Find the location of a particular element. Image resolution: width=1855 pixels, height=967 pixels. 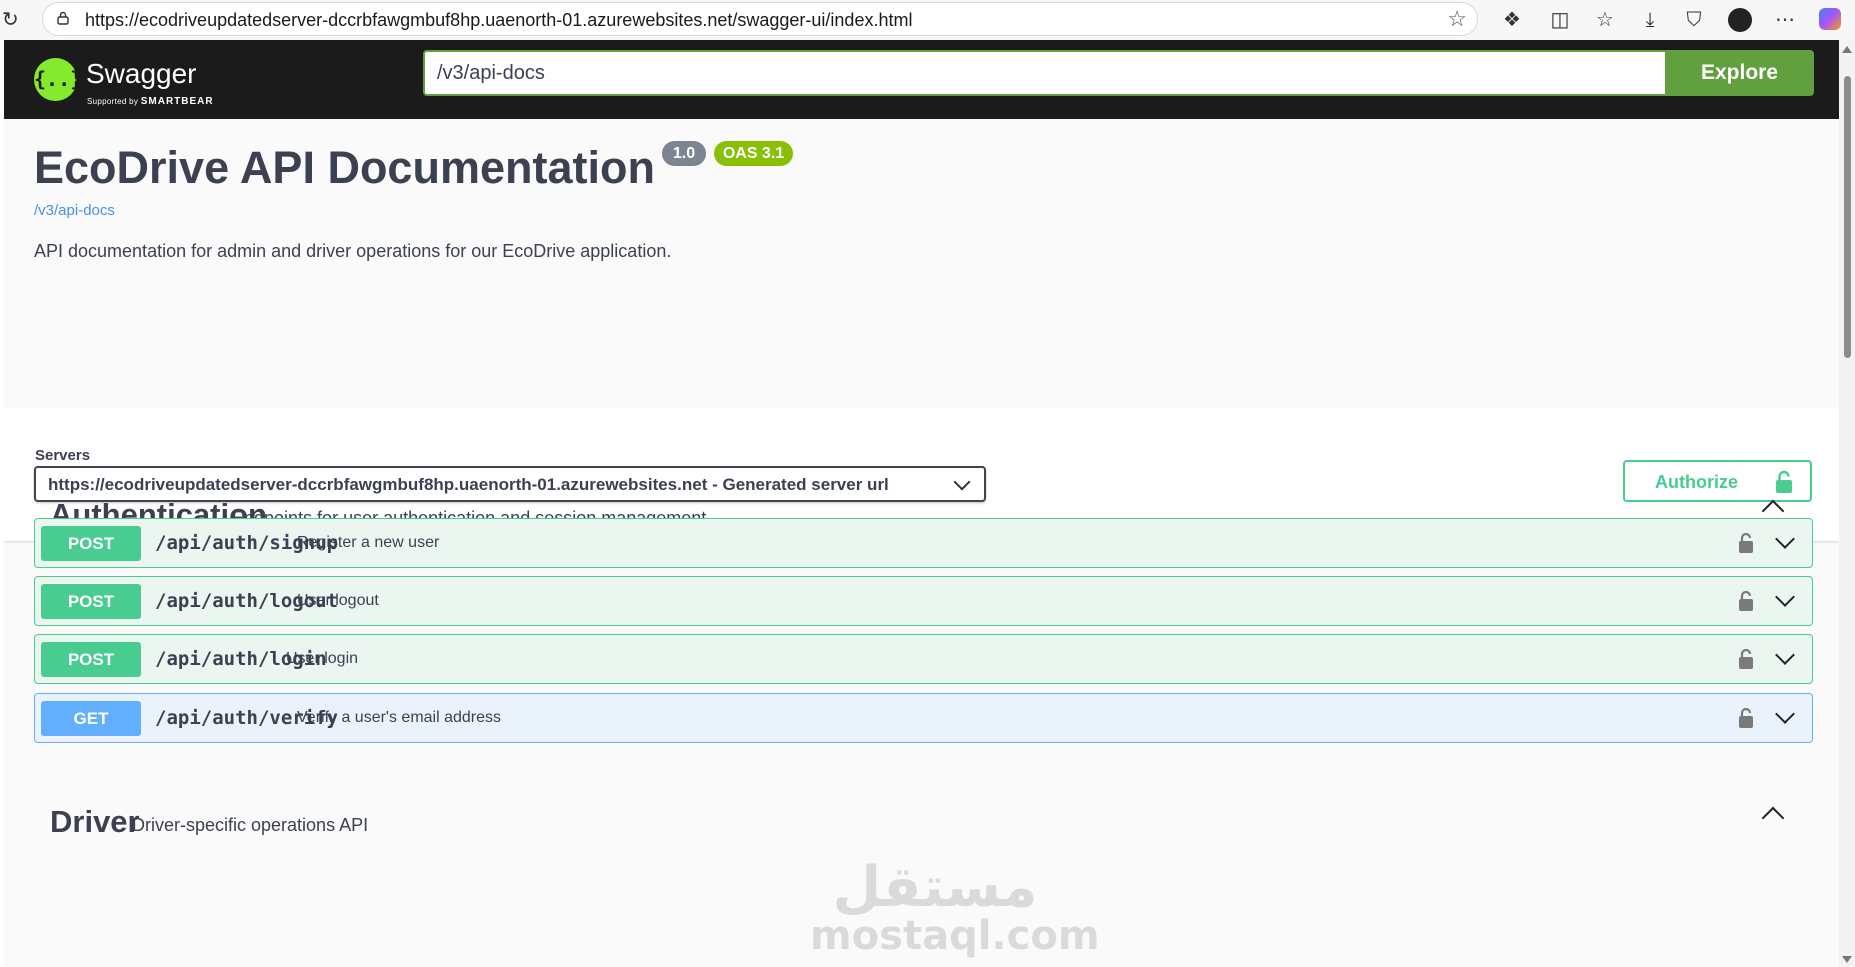

watermark-latin: mostaql.com is located at coordinates (955, 936).